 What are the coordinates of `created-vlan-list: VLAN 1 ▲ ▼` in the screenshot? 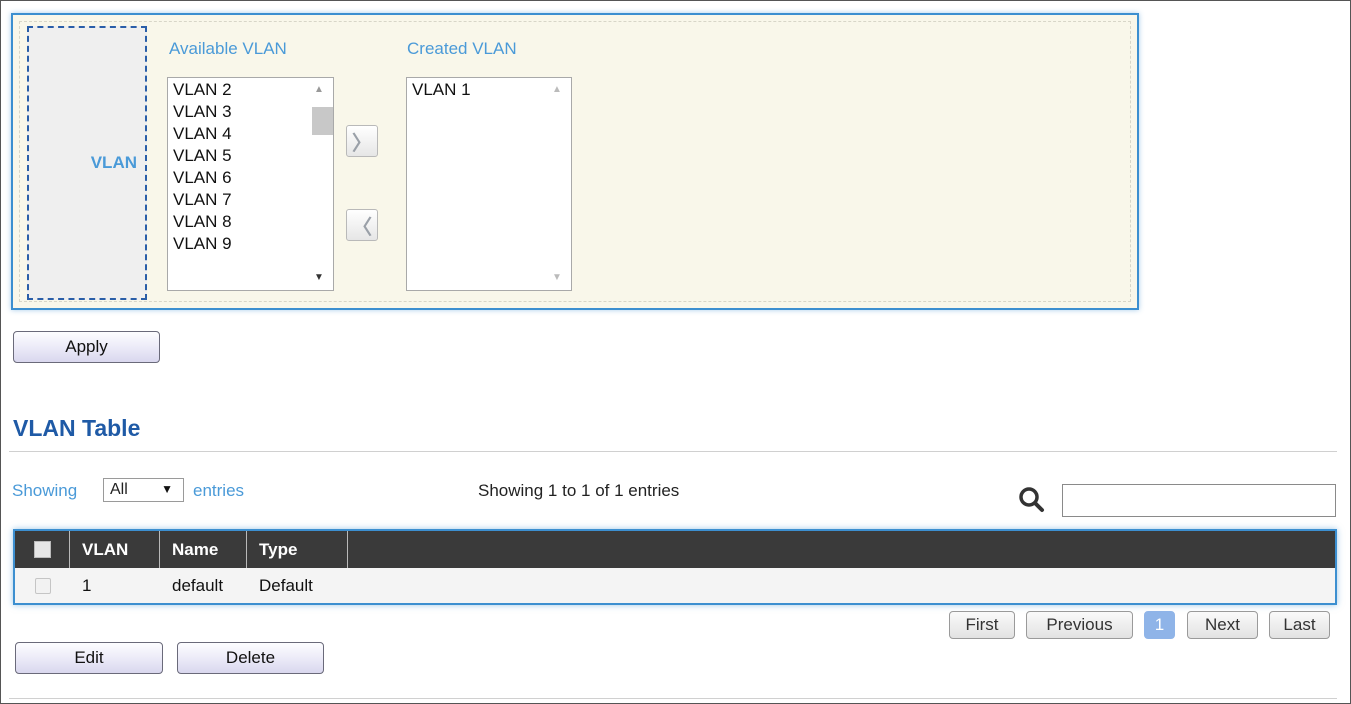 It's located at (489, 184).